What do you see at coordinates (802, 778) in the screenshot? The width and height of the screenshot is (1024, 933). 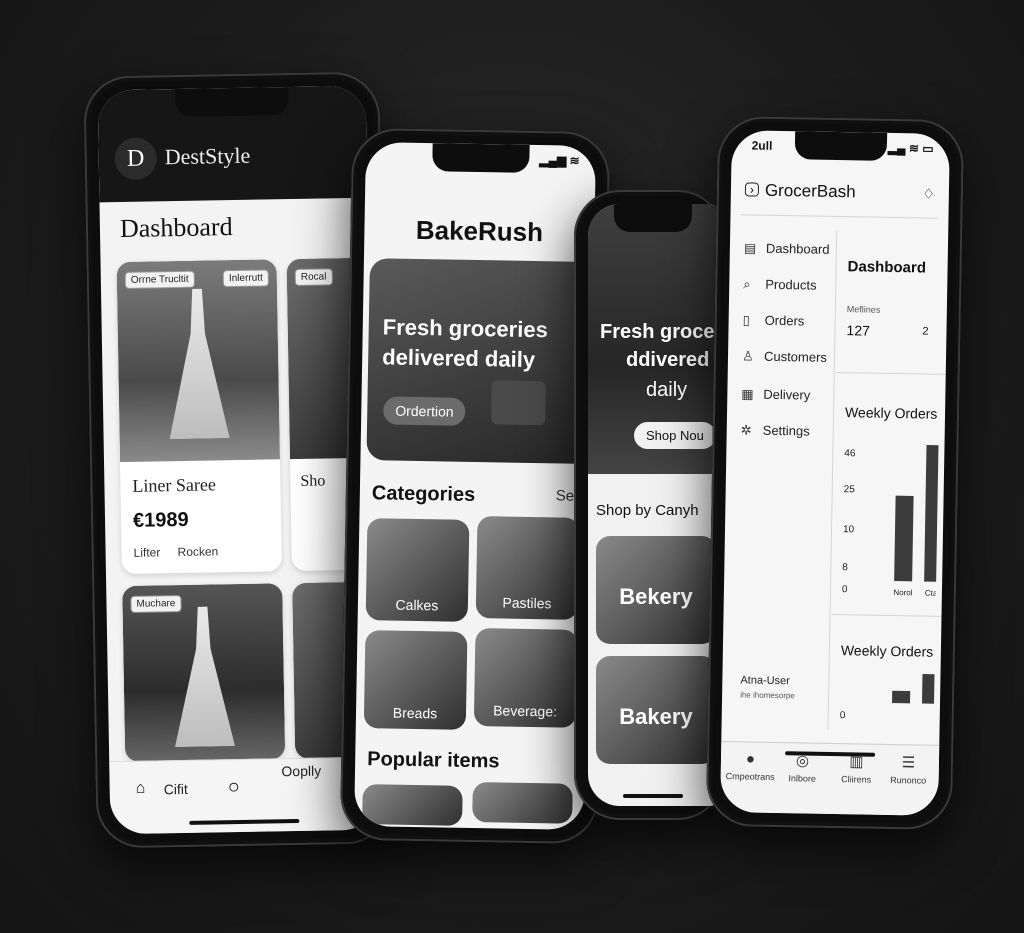 I see `nav-label: Inlbore` at bounding box center [802, 778].